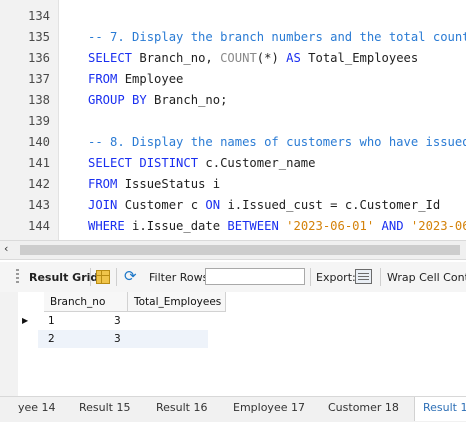  What do you see at coordinates (181, 277) in the screenshot?
I see `filter-rows-label: Filter Rows:` at bounding box center [181, 277].